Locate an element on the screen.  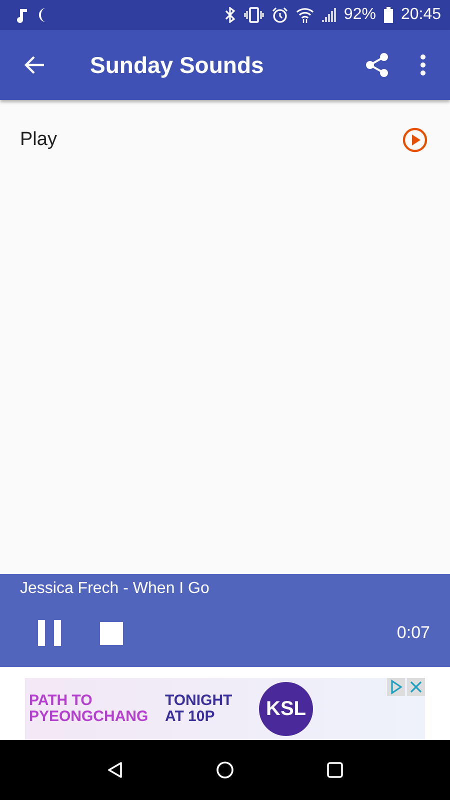
more-options-button is located at coordinates (423, 65).